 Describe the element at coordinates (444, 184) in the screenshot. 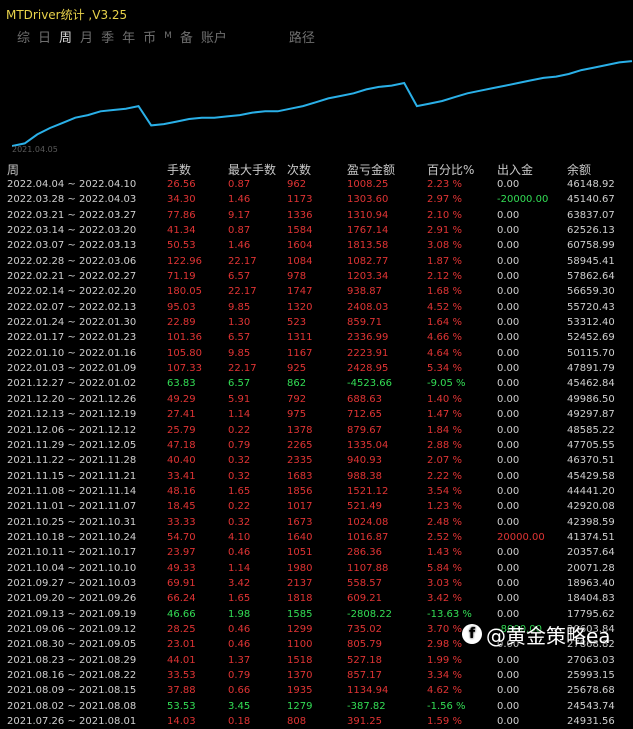

I see `cell-pct: 2.23 %` at that location.